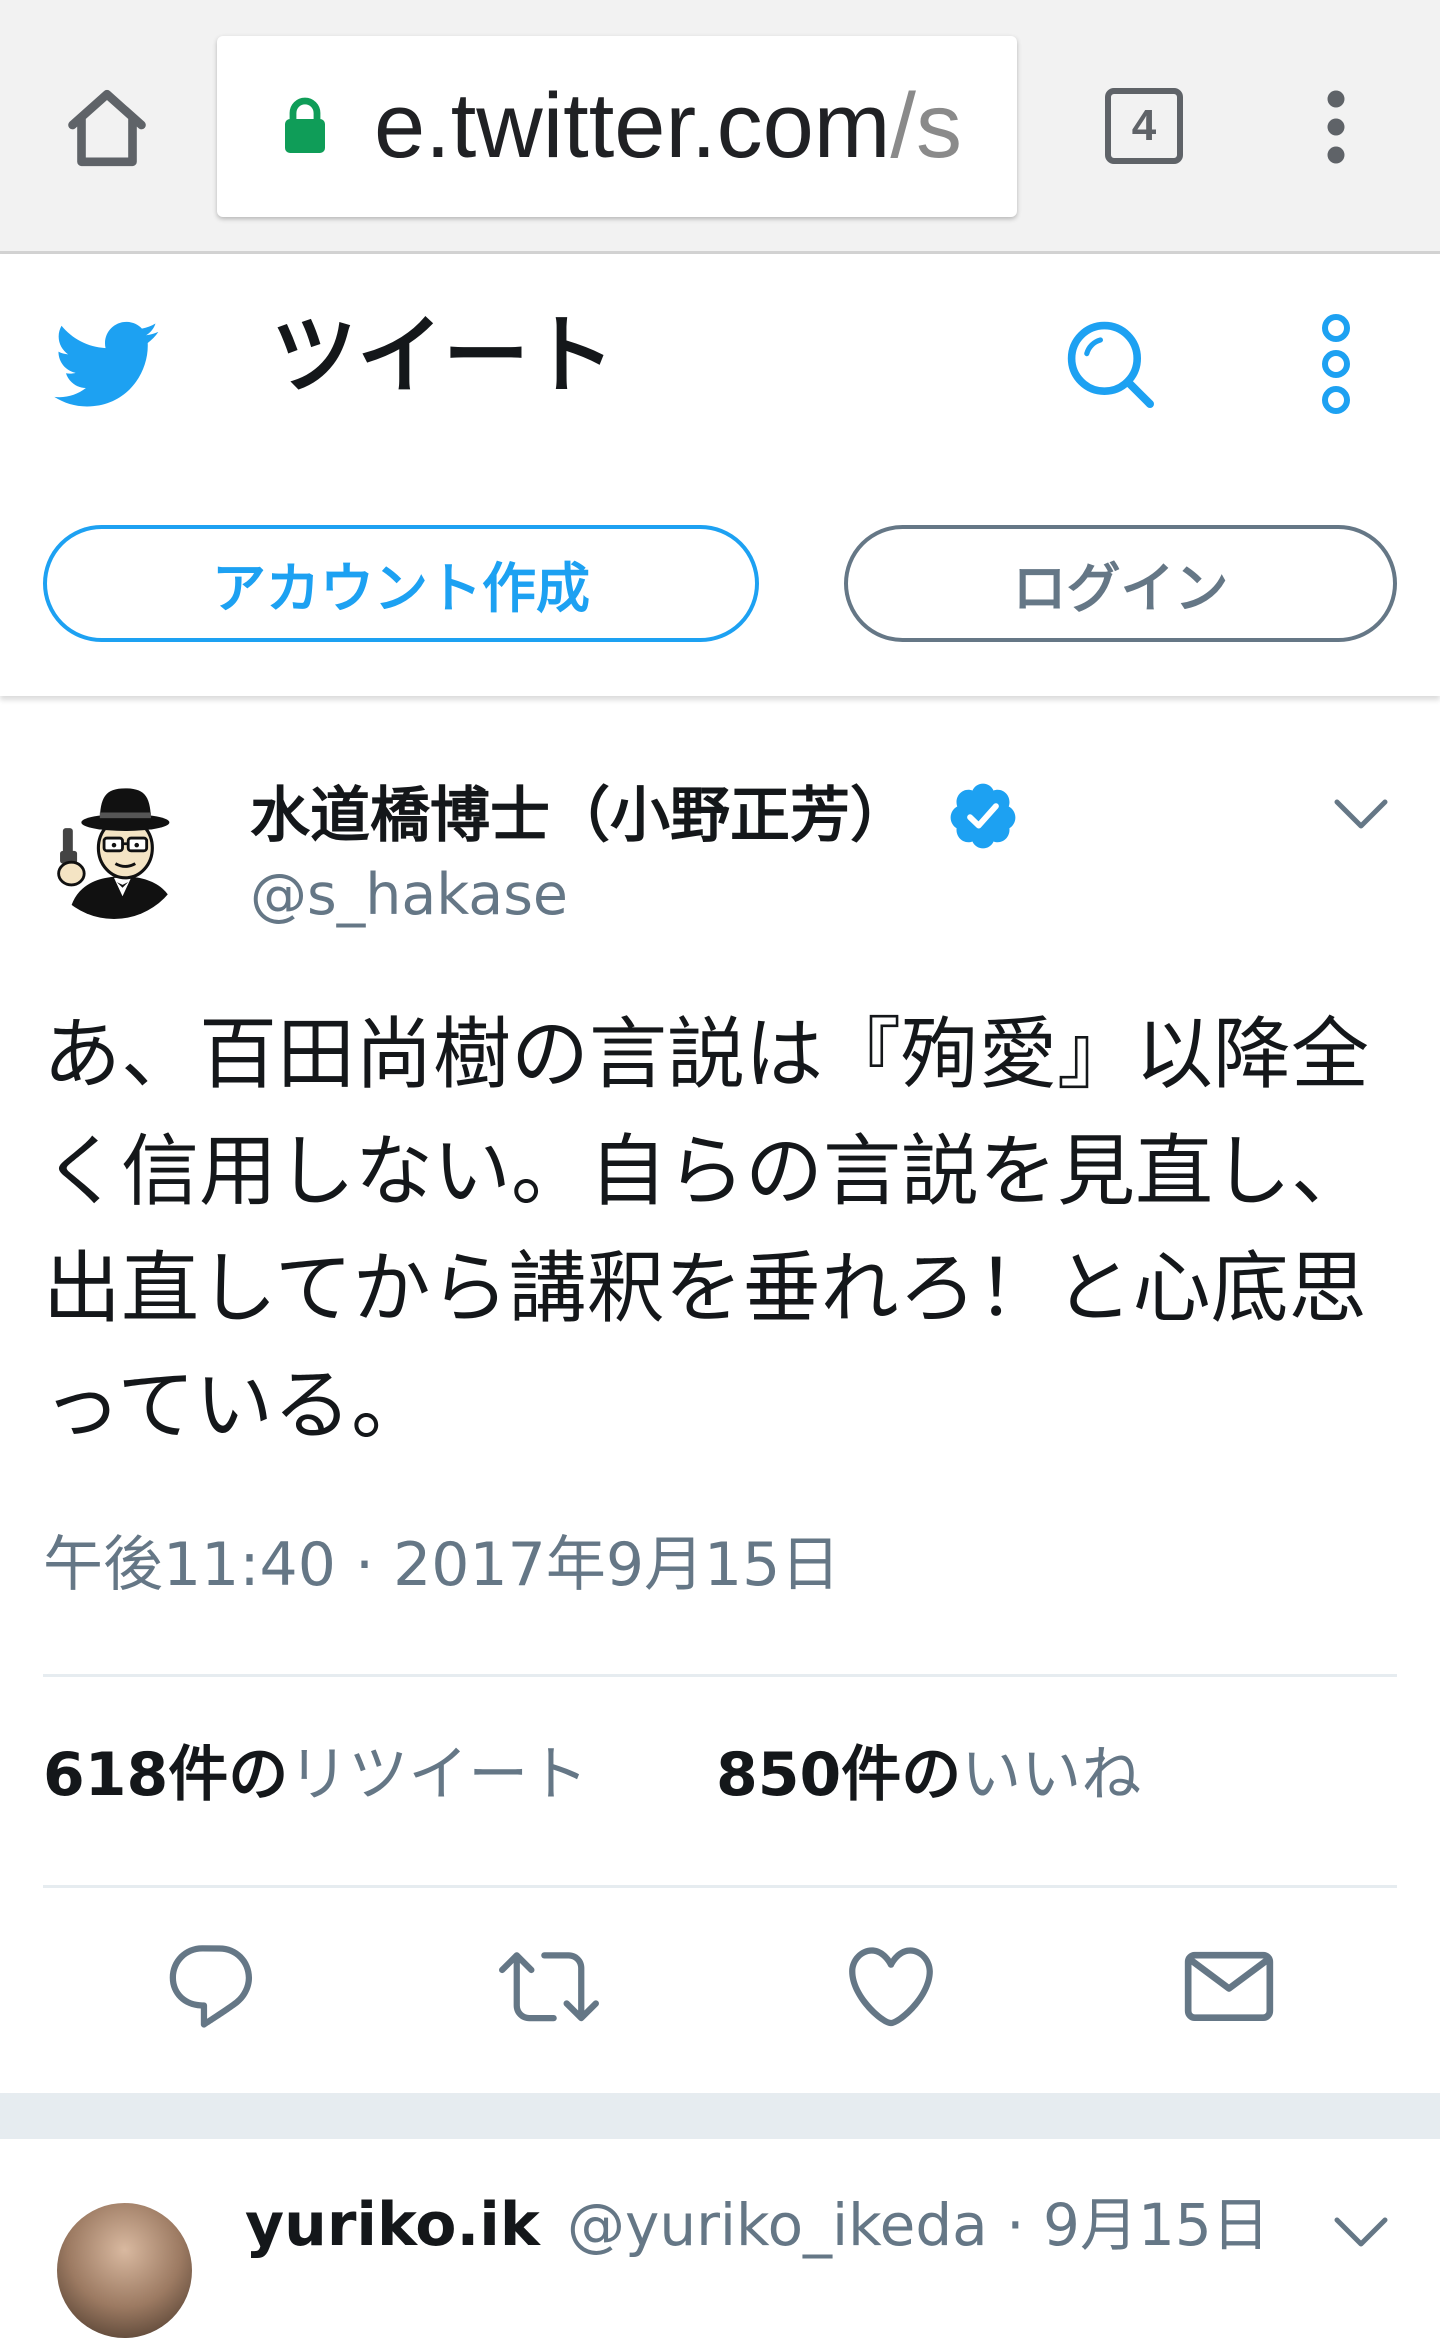  I want to click on url-domain: e.twitter.com, so click(632, 126).